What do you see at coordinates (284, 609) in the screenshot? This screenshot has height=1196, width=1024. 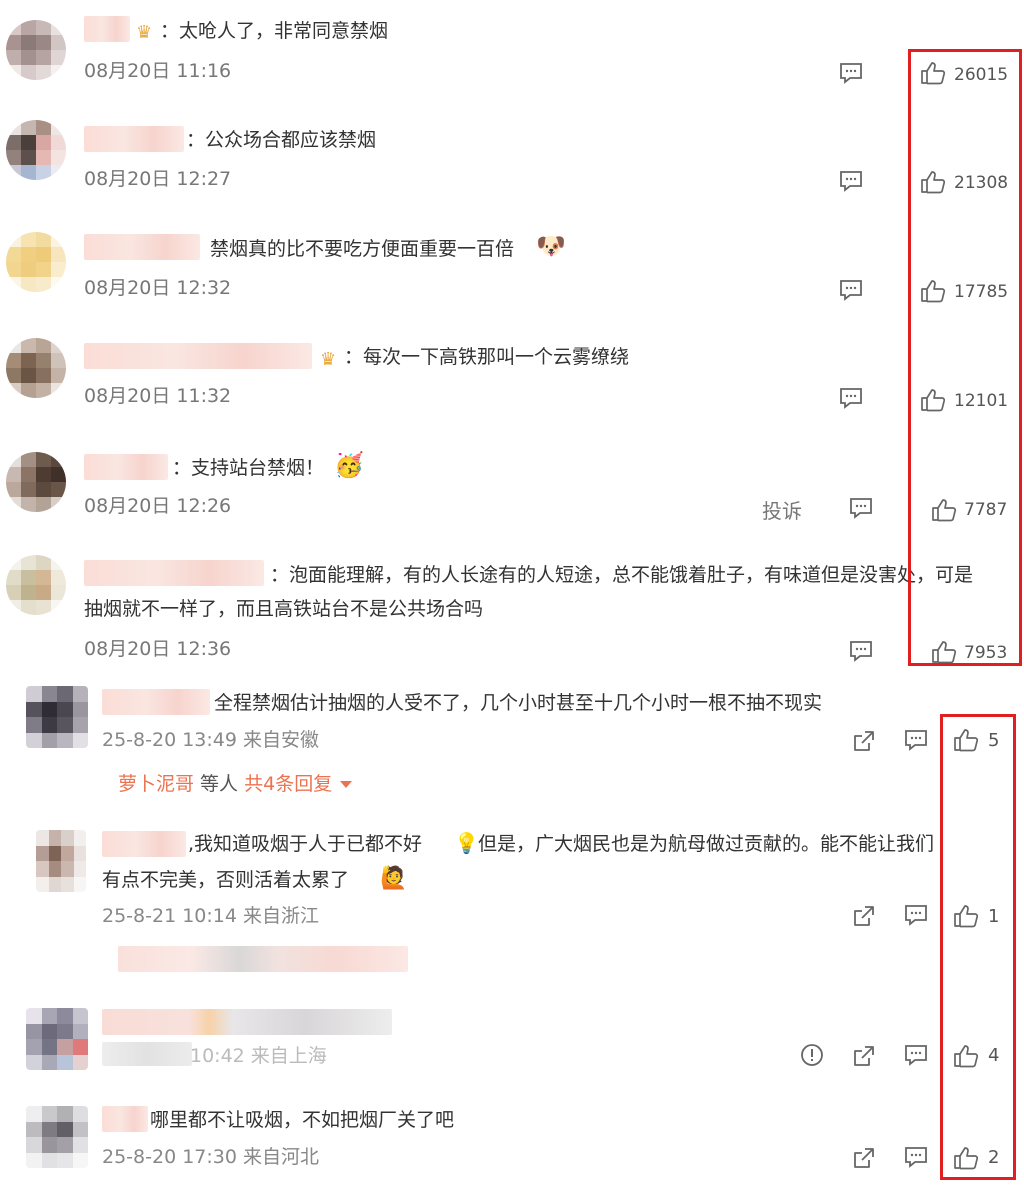 I see `comment-text-line2: 抽烟就不一样了，而且高铁站台不是公共场合吗` at bounding box center [284, 609].